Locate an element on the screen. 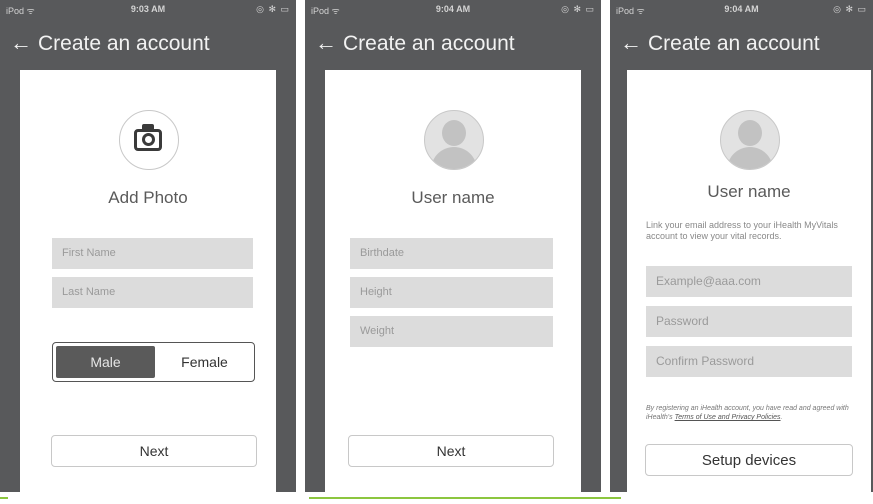  terms-link: Terms of Use and Privacy Policies is located at coordinates (728, 417).